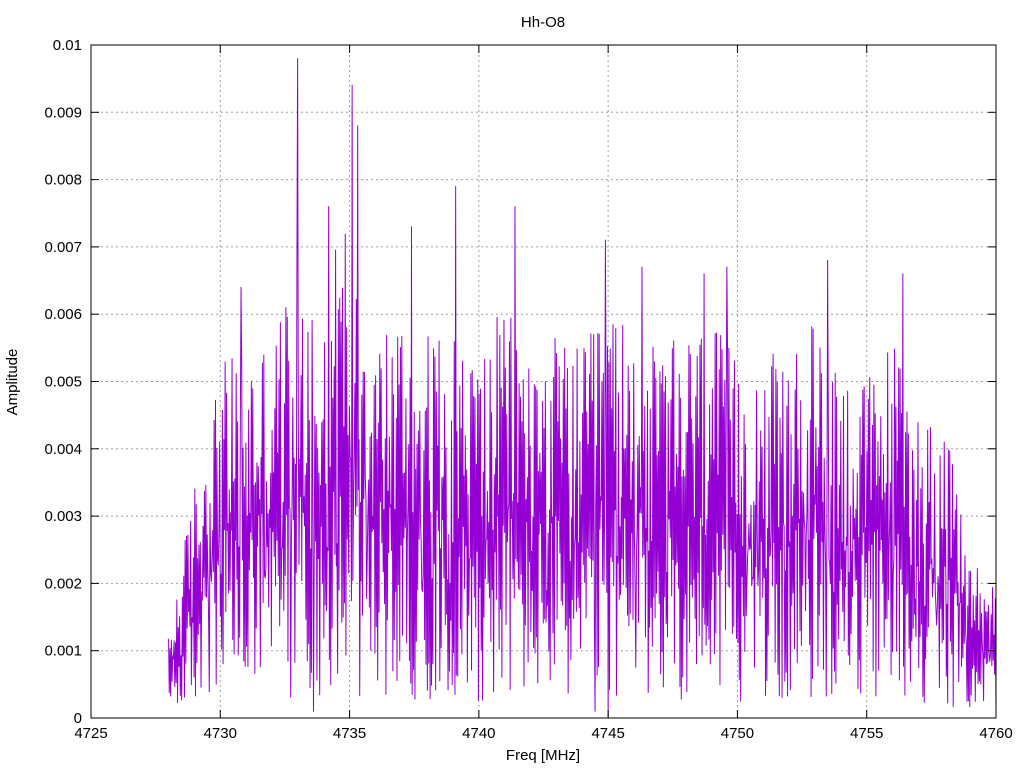 This screenshot has height=773, width=1024. Describe the element at coordinates (63, 247) in the screenshot. I see `y-tick-label: 0.007` at that location.